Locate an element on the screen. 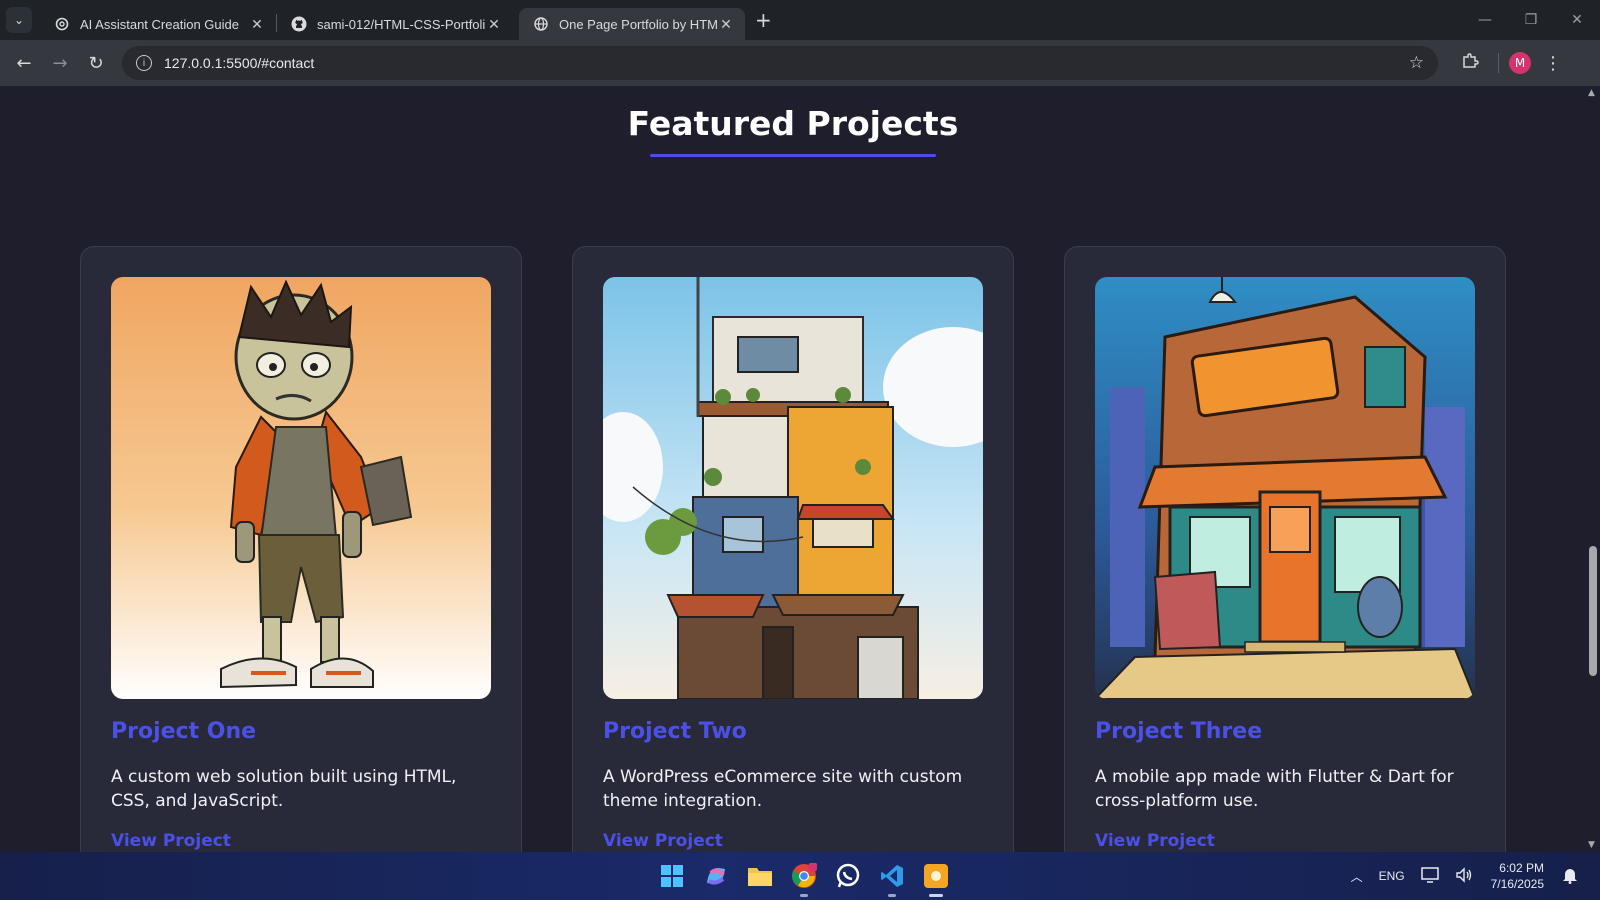 Image resolution: width=1600 pixels, height=900 pixels. url-text: 127.0.0.1:5500/#contact is located at coordinates (239, 63).